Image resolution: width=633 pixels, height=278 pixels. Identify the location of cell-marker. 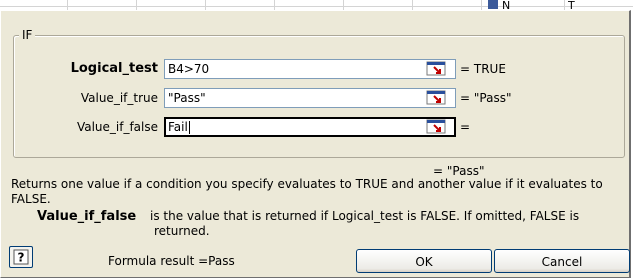
(493, 4).